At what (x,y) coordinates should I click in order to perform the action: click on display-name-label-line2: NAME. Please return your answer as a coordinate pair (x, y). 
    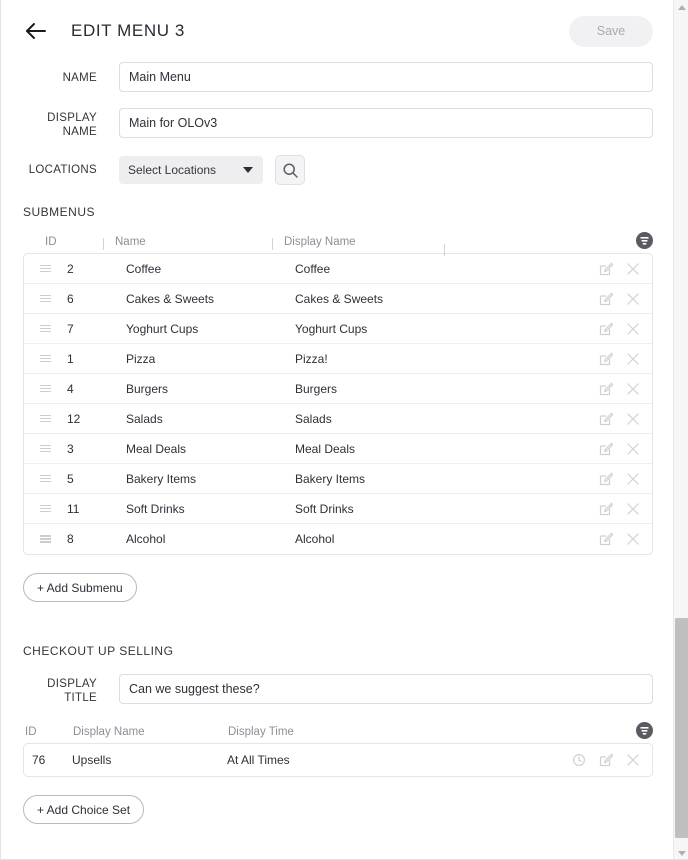
    Looking at the image, I should click on (79, 132).